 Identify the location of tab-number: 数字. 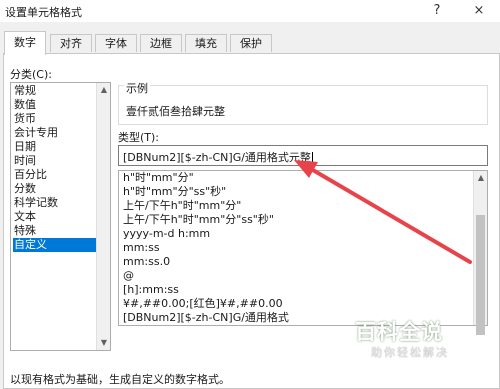
(25, 43).